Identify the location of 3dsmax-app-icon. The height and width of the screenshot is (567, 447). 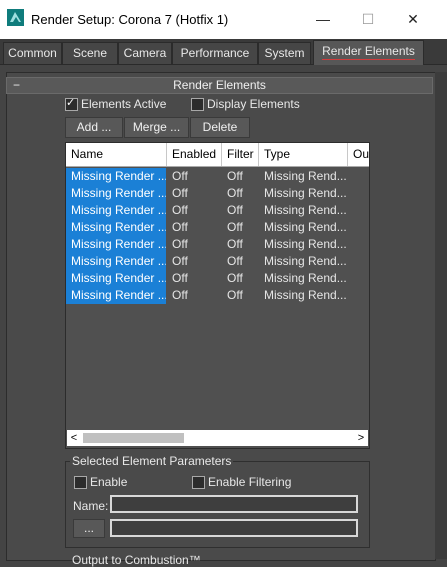
(15, 17).